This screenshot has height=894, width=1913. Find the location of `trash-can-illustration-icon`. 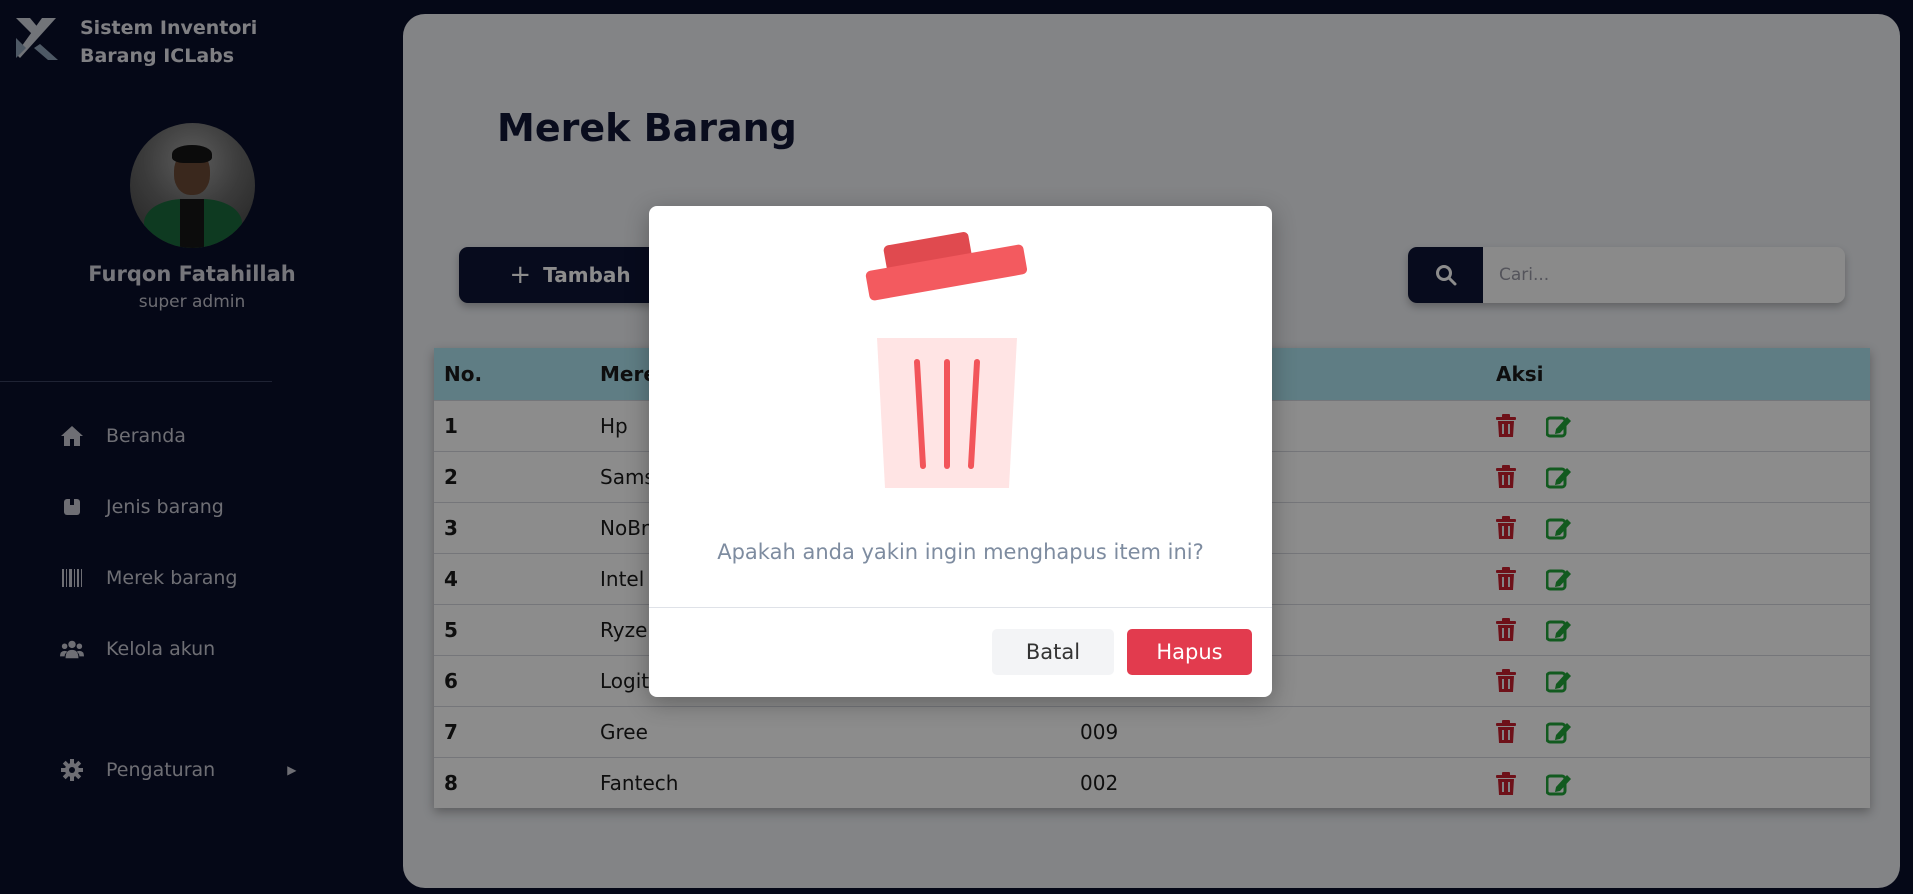

trash-can-illustration-icon is located at coordinates (946, 360).